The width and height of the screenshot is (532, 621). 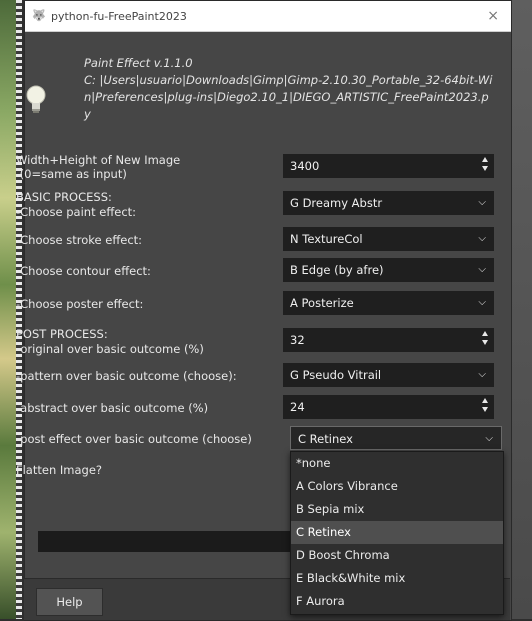 I want to click on abstract-value: 24, so click(x=297, y=407).